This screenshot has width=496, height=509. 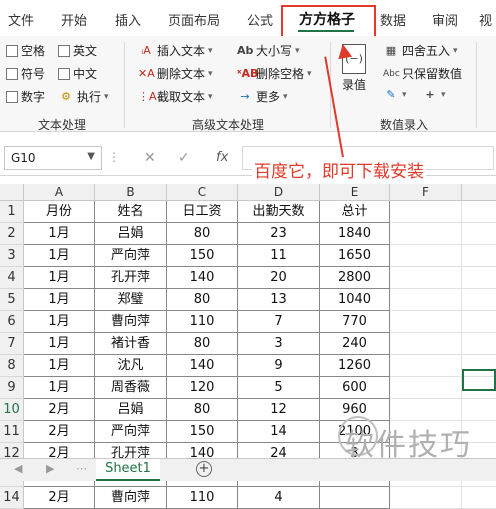 I want to click on case-button: Ab 大小写 ▾, so click(x=268, y=50).